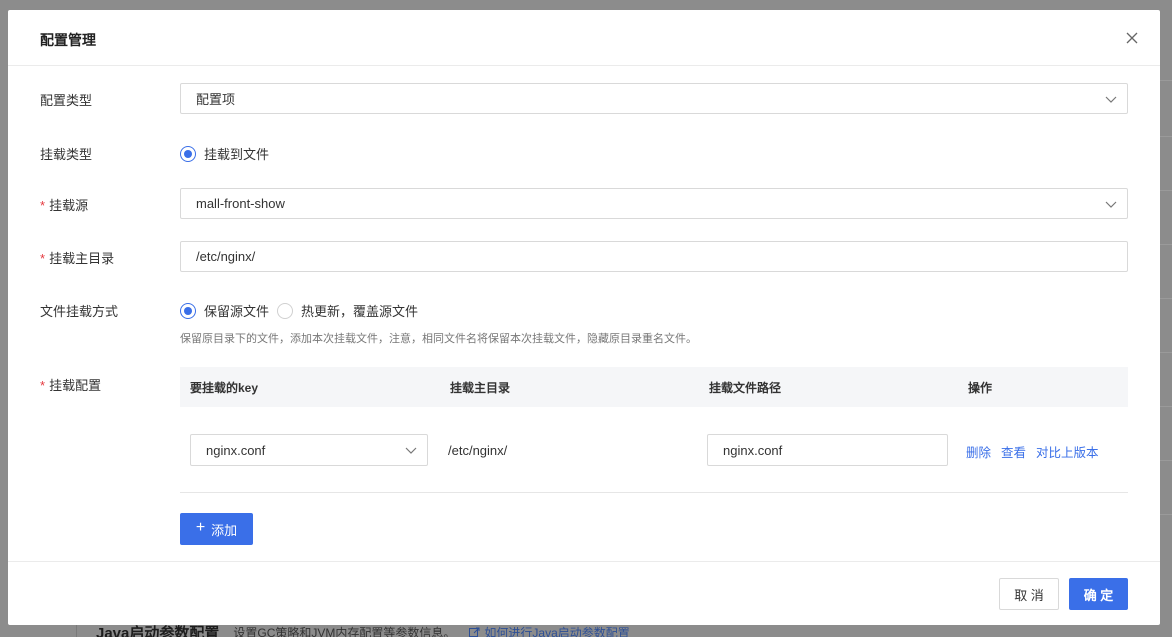 The width and height of the screenshot is (1172, 637). I want to click on add-button-label: 添加, so click(224, 530).